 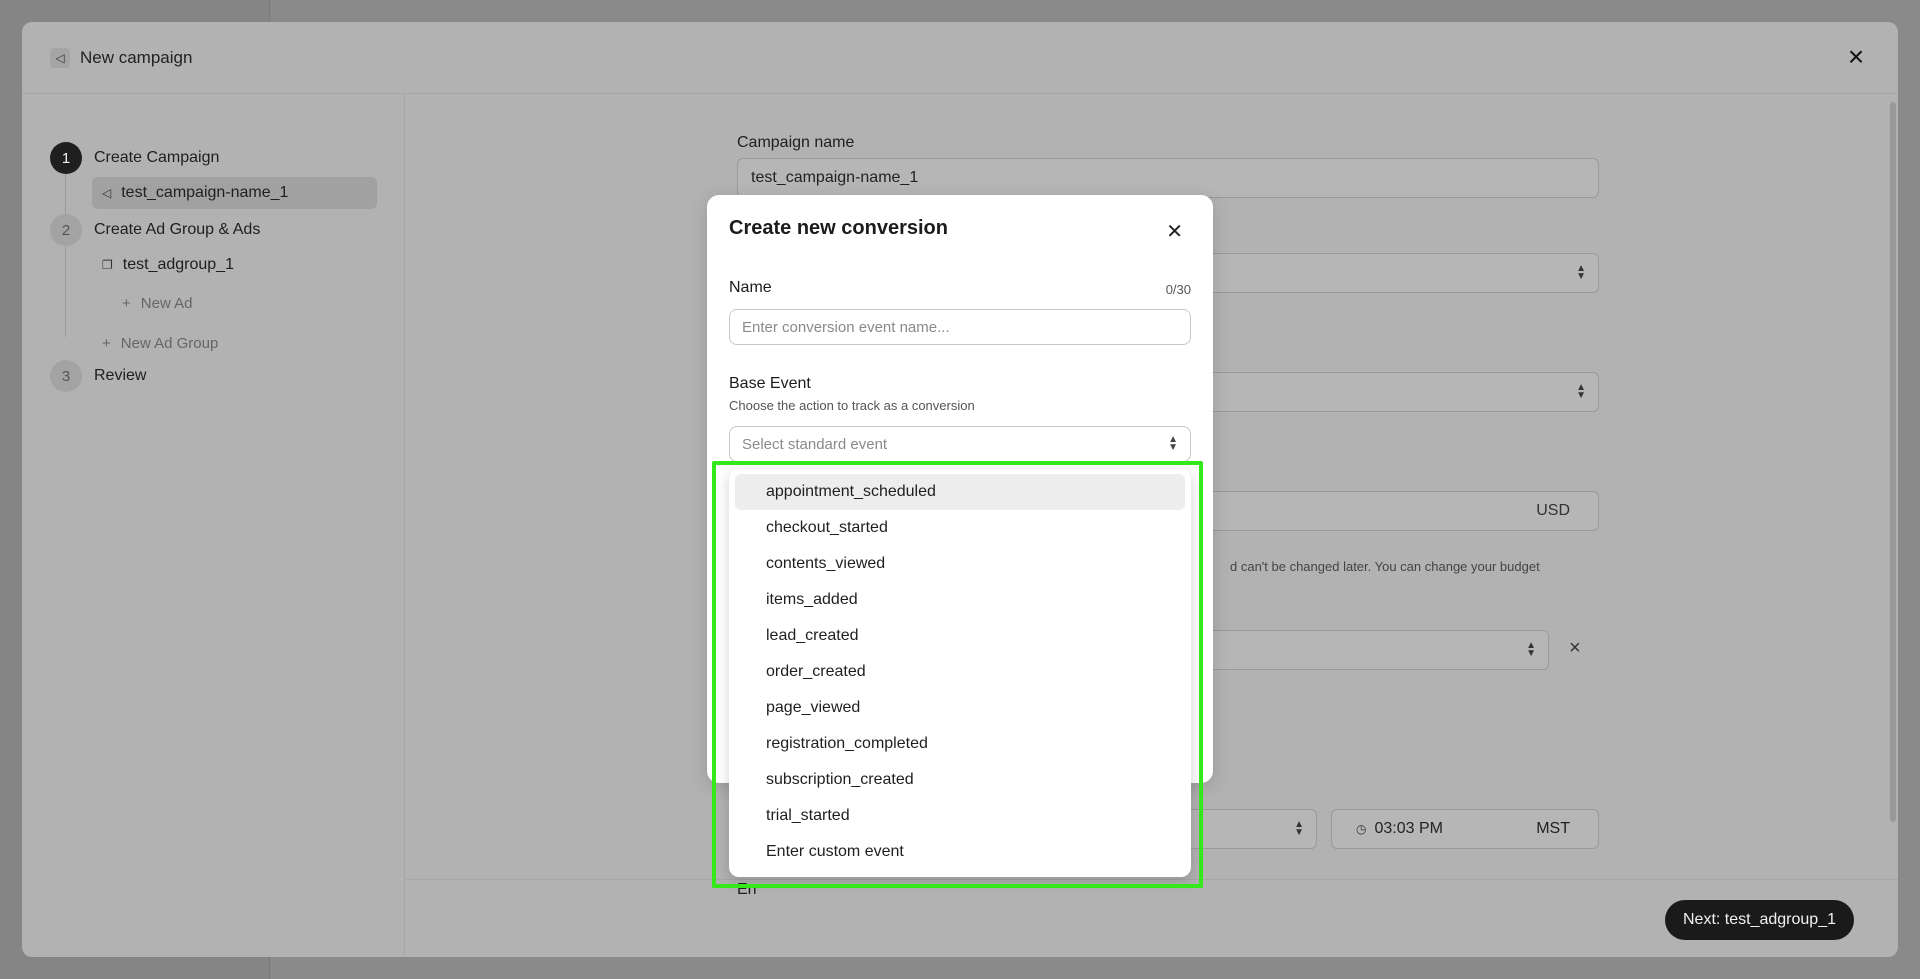 What do you see at coordinates (1168, 178) in the screenshot?
I see `campaign-name-input: test_campaign-name_1` at bounding box center [1168, 178].